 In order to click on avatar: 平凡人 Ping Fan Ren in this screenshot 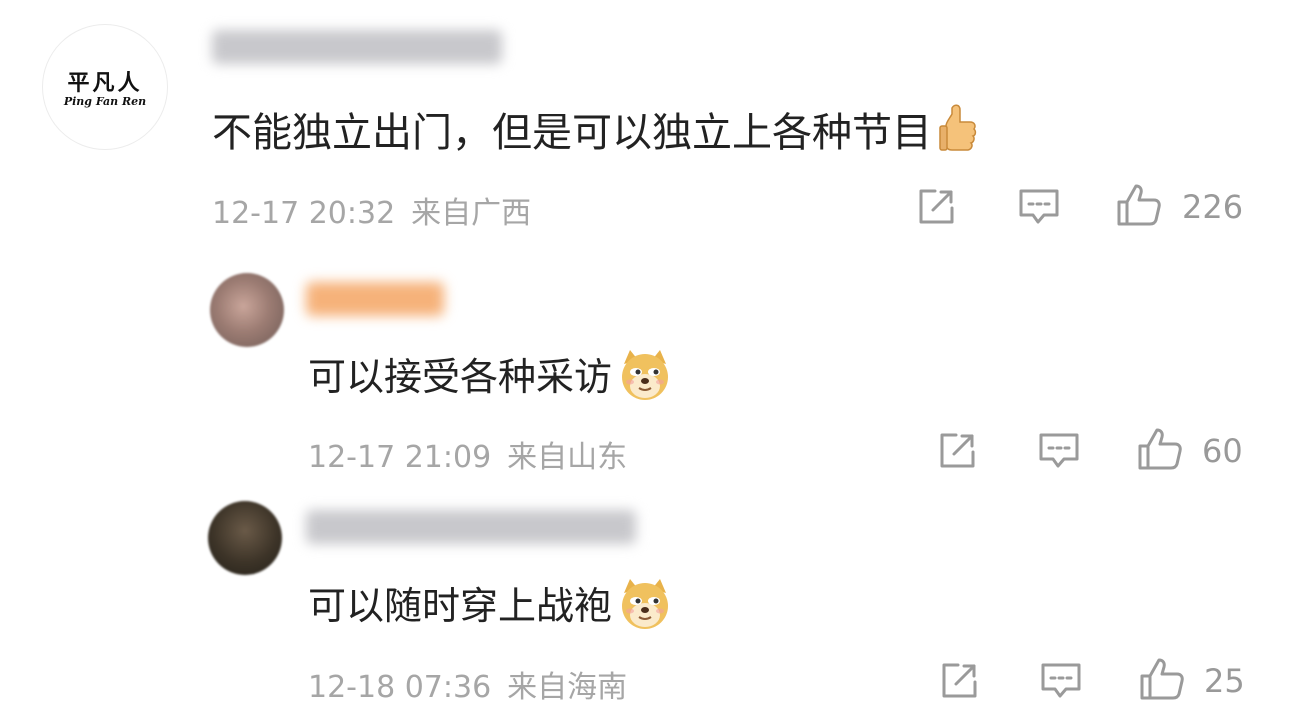, I will do `click(105, 87)`.